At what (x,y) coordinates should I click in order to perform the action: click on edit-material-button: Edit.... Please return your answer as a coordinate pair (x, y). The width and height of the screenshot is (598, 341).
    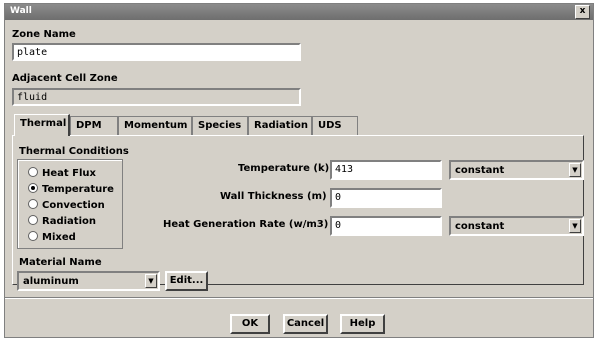
    Looking at the image, I should click on (186, 281).